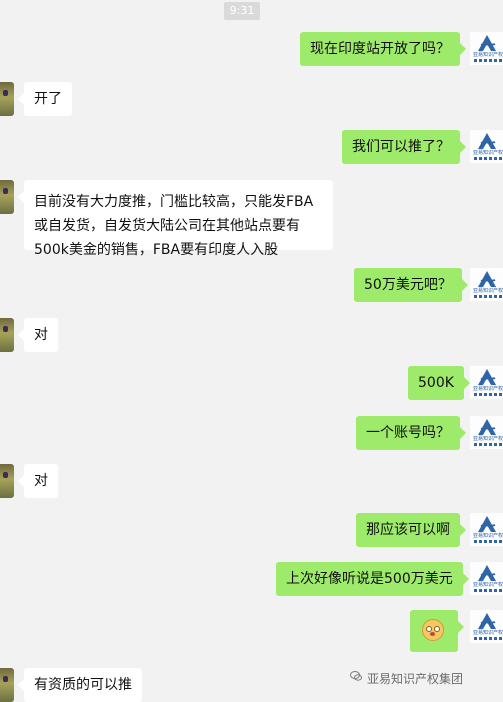  I want to click on message-bubble-outgoing: 500K, so click(439, 383).